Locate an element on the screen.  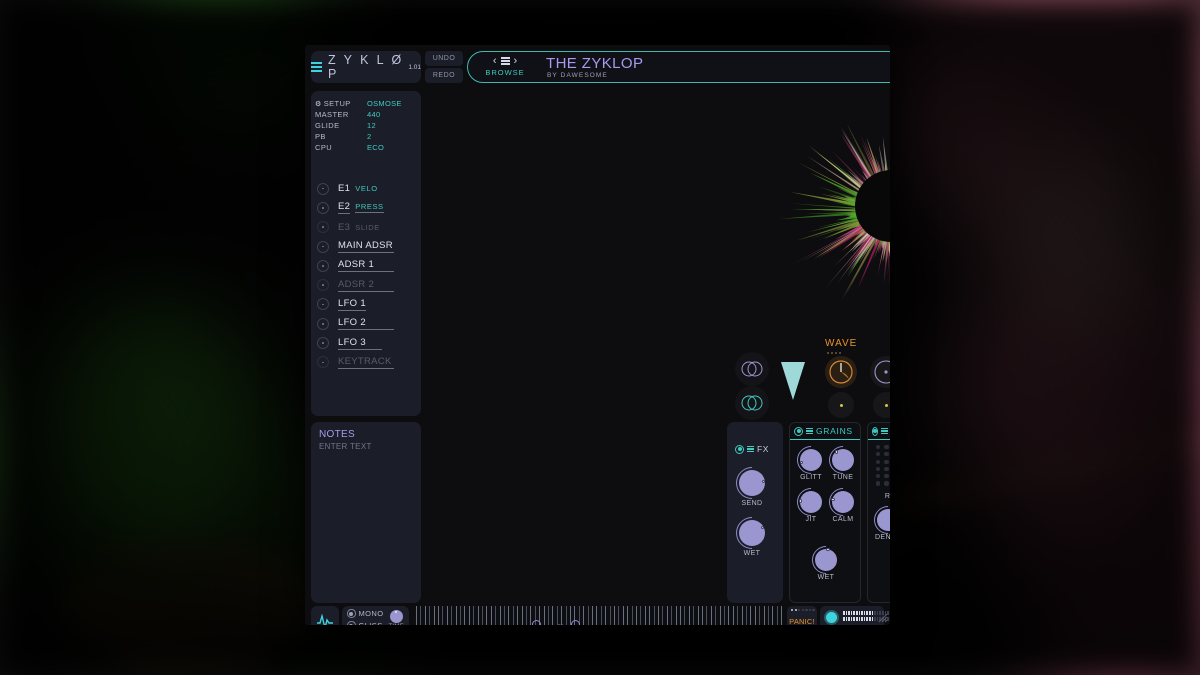
fx-section-grains: GRAINS GLITT TUNE JIT CALM WET is located at coordinates (826, 512).